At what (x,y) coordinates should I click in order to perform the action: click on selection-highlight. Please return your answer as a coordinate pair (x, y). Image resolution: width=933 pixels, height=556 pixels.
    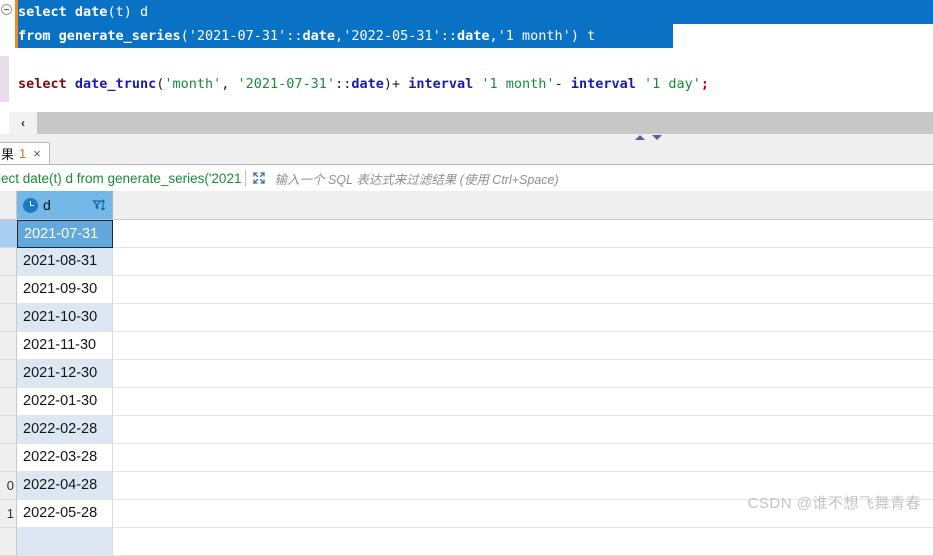
    Looking at the image, I should click on (475, 12).